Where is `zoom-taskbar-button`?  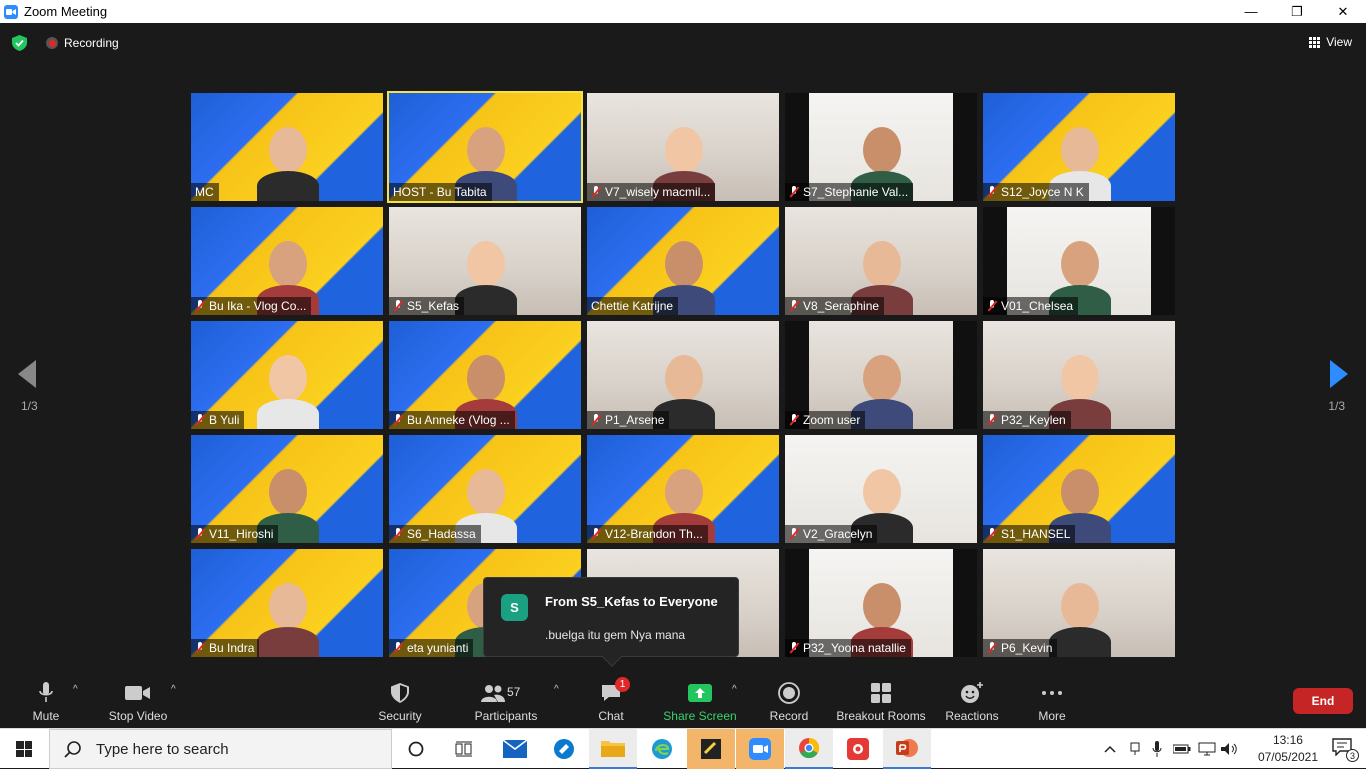 zoom-taskbar-button is located at coordinates (760, 749).